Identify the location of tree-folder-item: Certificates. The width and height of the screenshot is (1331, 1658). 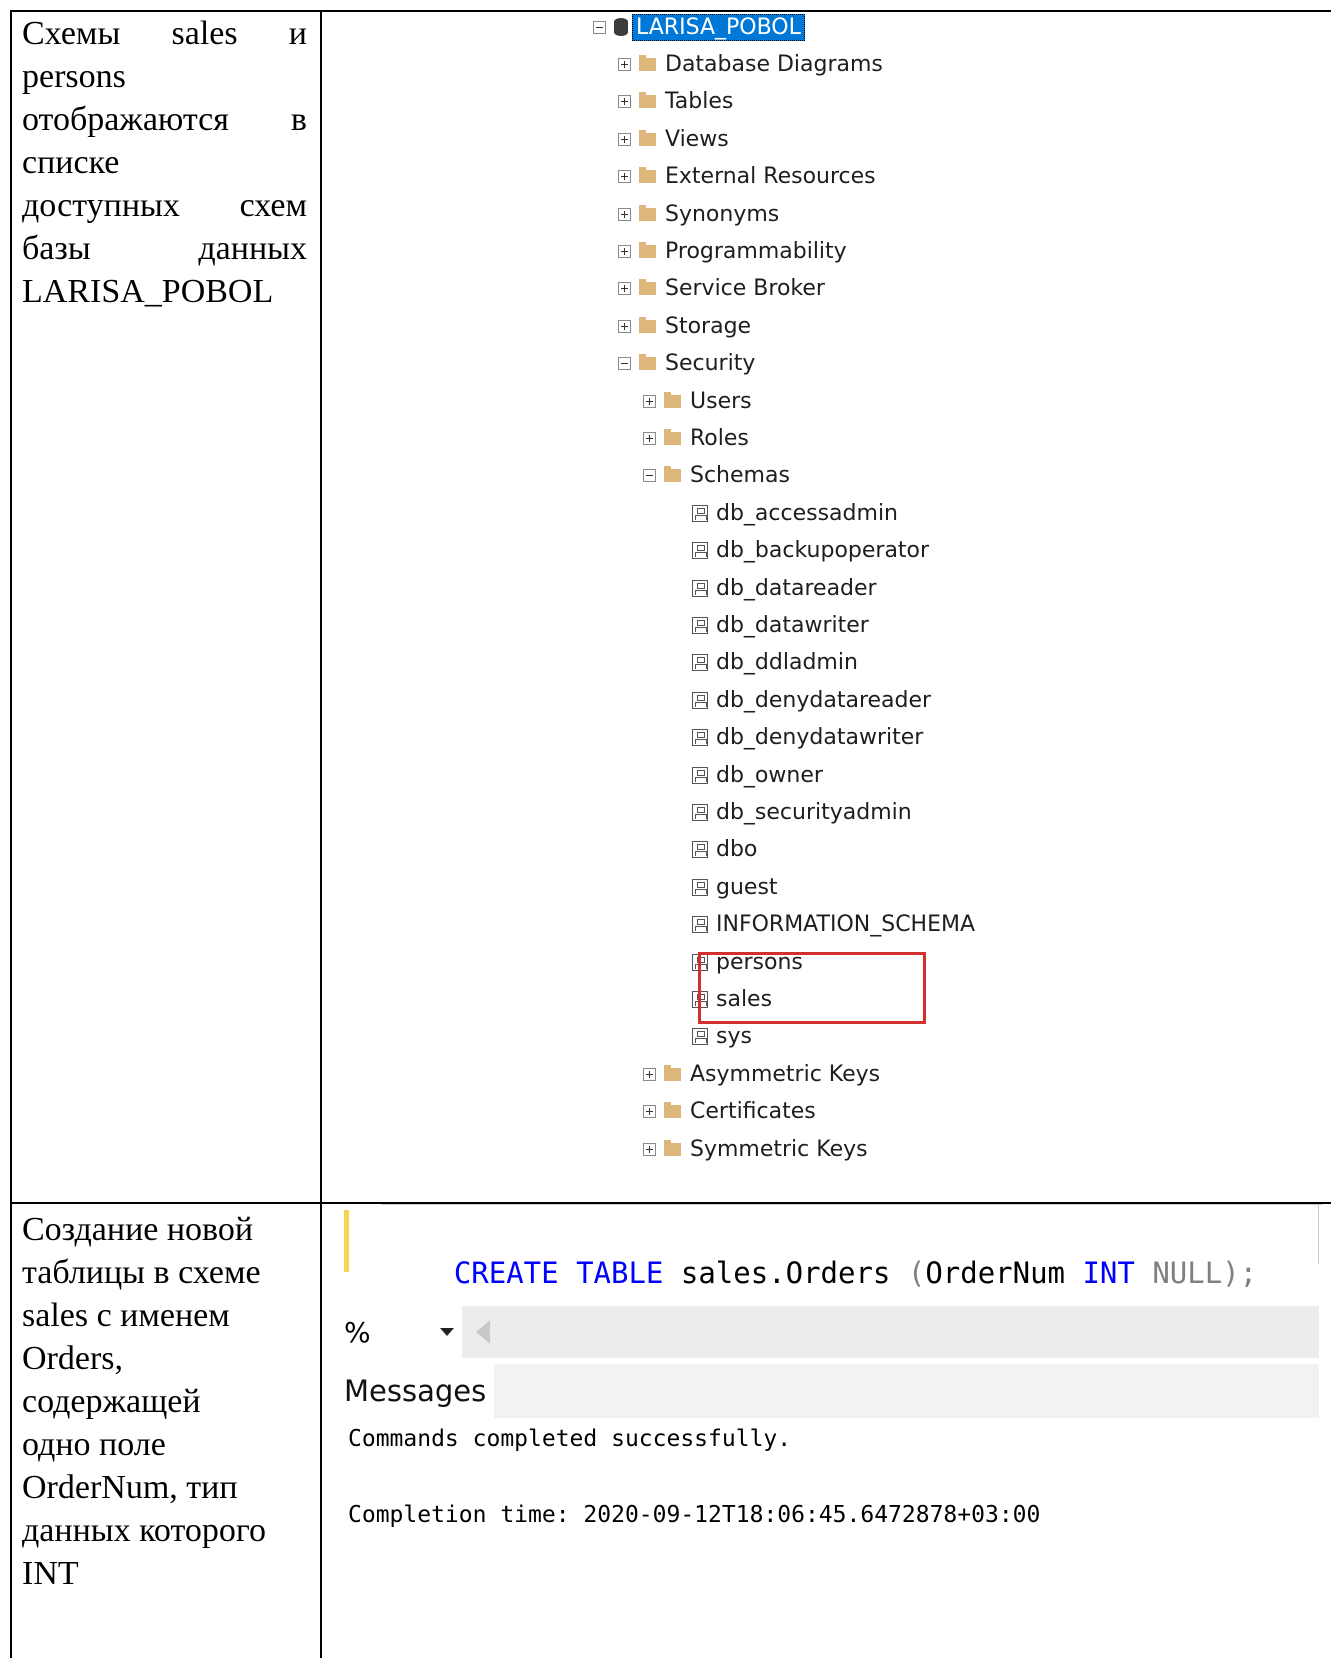
(729, 1112).